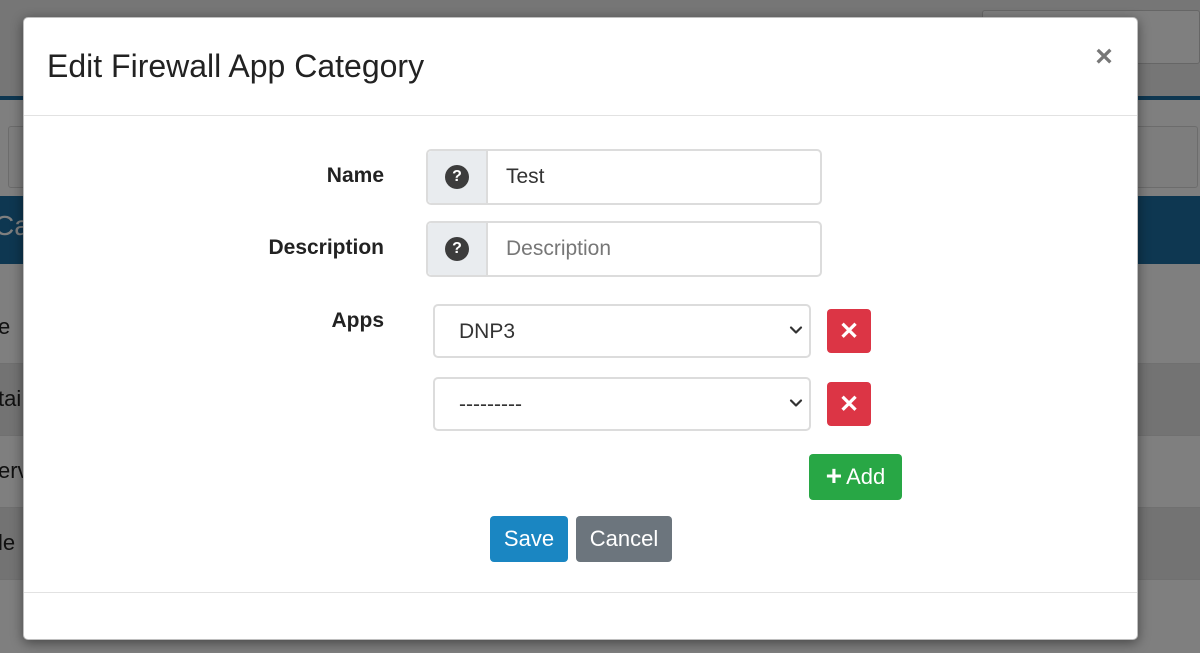 Image resolution: width=1200 pixels, height=653 pixels. Describe the element at coordinates (624, 539) in the screenshot. I see `cancel-button: Cancel` at that location.